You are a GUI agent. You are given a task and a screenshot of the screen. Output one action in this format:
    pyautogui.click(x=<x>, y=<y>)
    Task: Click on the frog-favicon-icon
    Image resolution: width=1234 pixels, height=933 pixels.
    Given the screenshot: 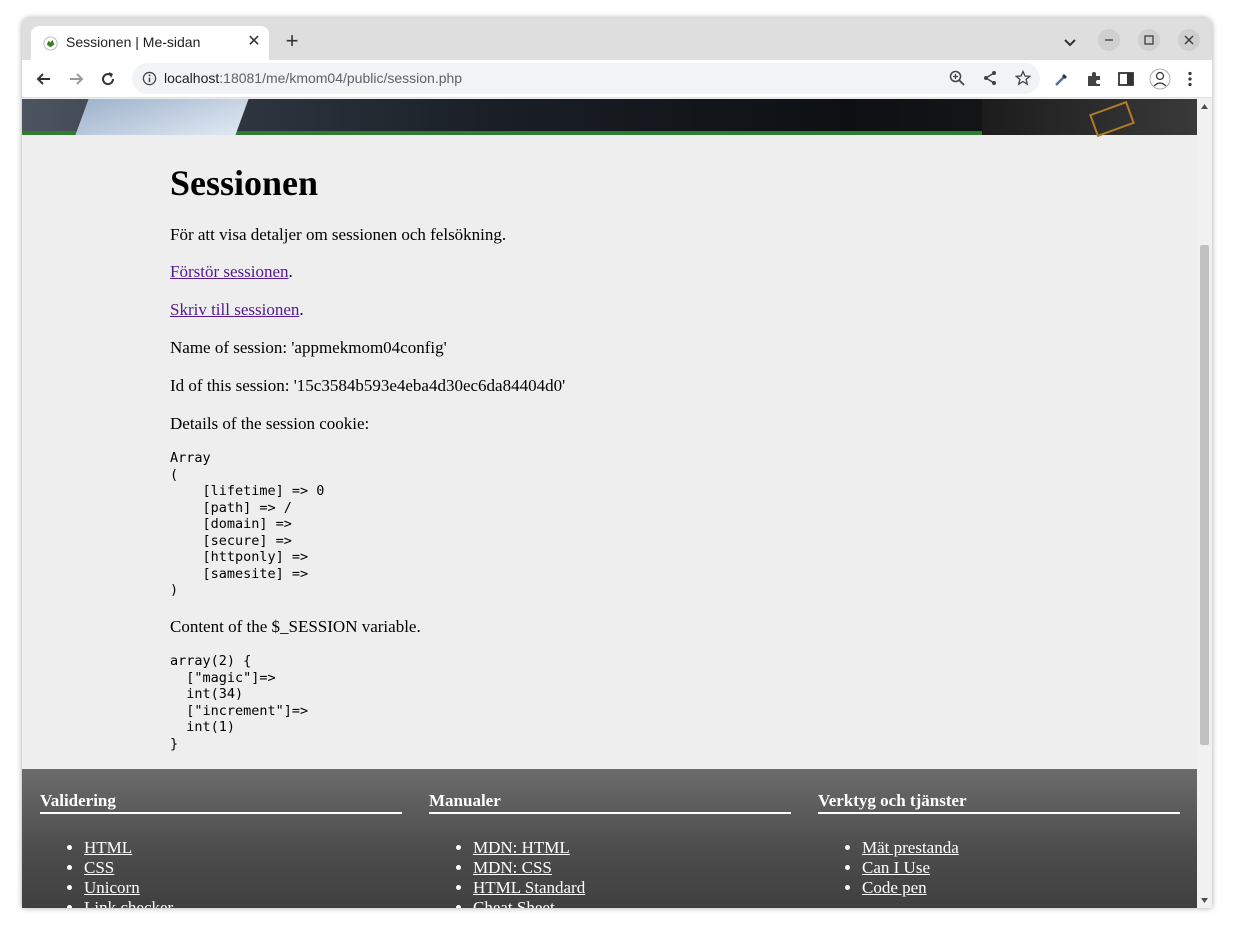 What is the action you would take?
    pyautogui.click(x=50, y=43)
    